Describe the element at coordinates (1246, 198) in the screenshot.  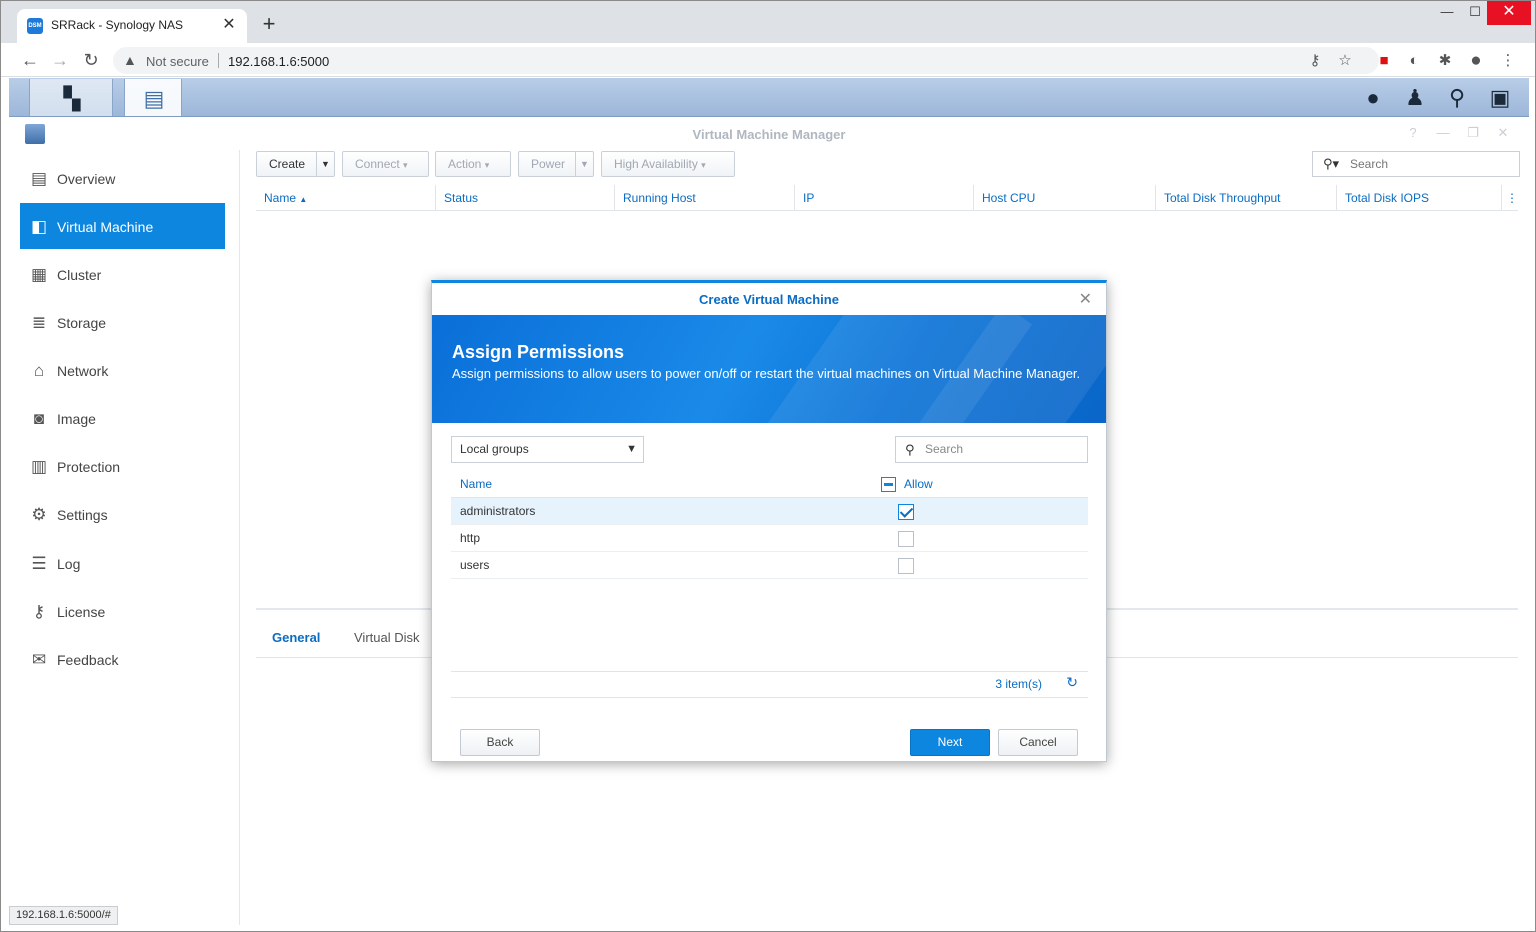
I see `column-total-disk-throughput: Total Disk Throughput` at that location.